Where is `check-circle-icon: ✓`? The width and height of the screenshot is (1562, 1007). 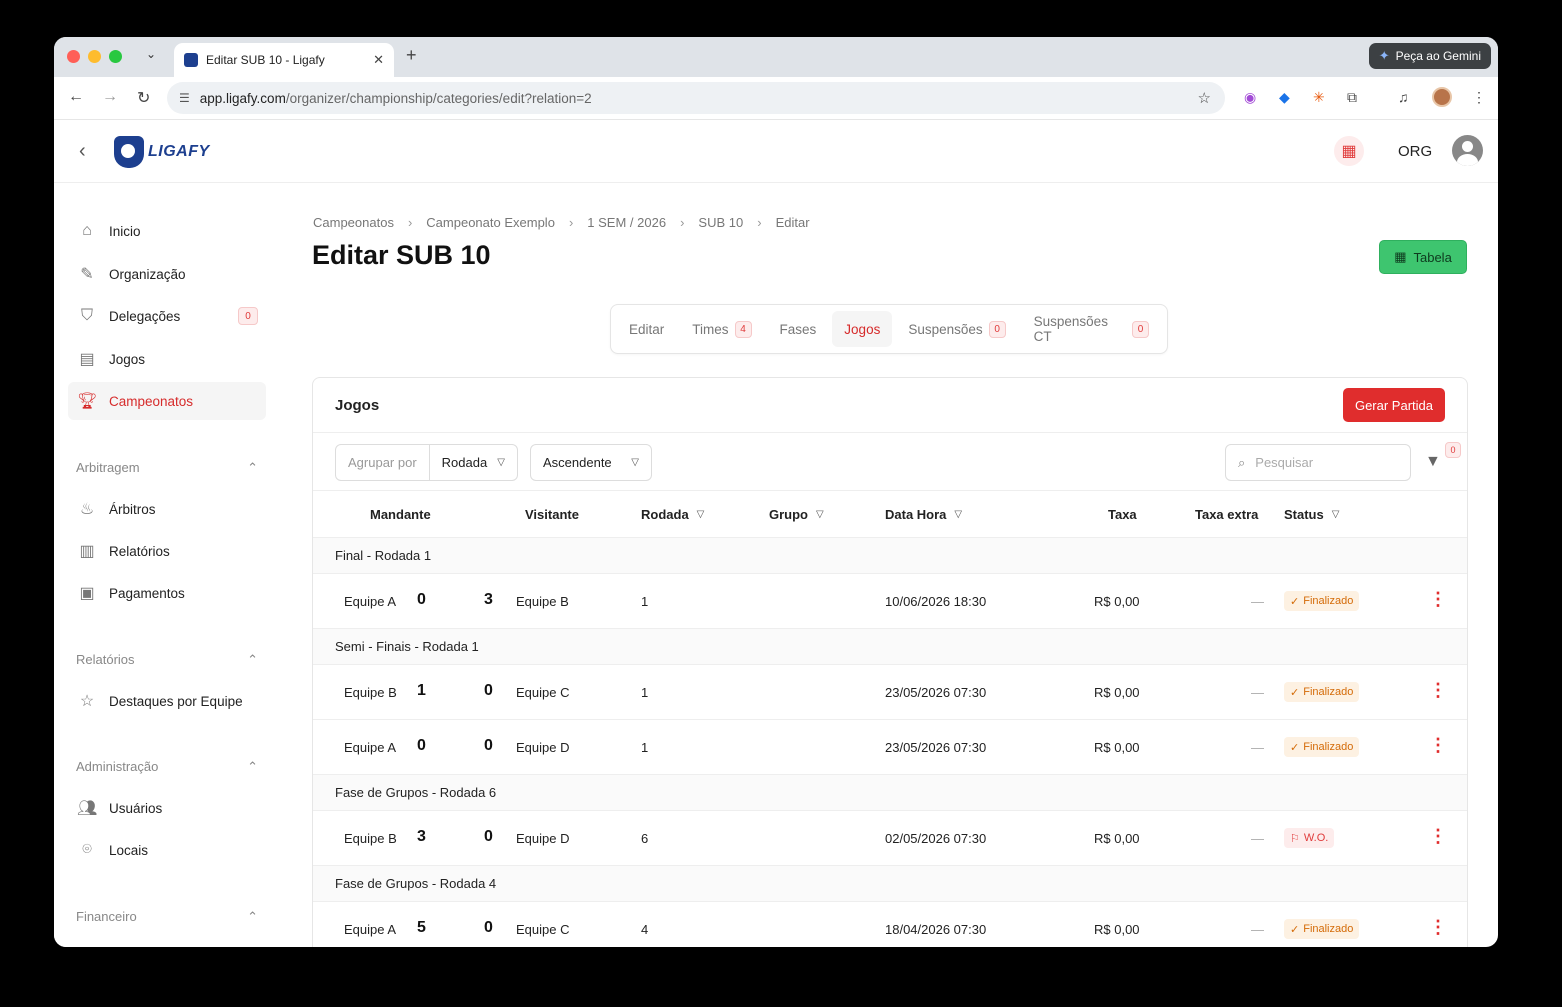 check-circle-icon: ✓ is located at coordinates (1295, 692).